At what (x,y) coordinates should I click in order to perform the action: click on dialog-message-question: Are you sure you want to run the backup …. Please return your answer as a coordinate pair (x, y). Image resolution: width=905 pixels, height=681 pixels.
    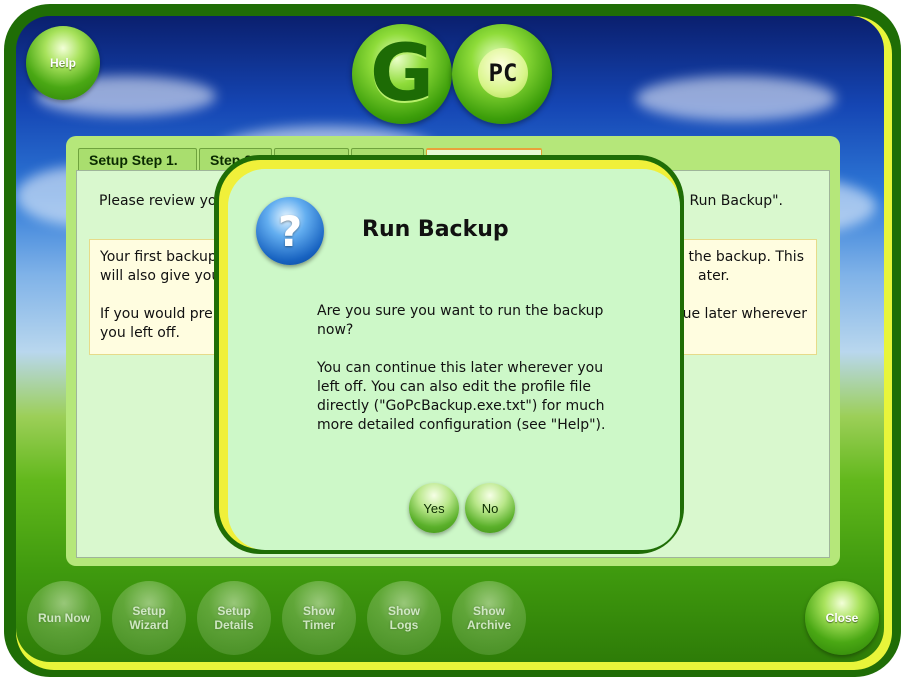
    Looking at the image, I should click on (460, 320).